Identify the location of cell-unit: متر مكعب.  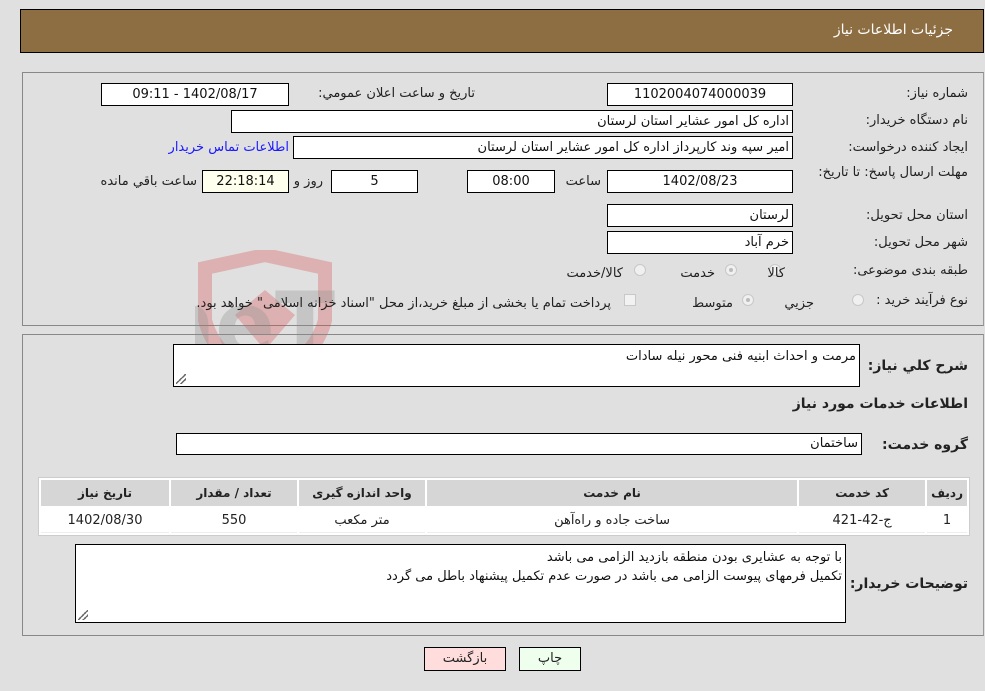
(362, 520).